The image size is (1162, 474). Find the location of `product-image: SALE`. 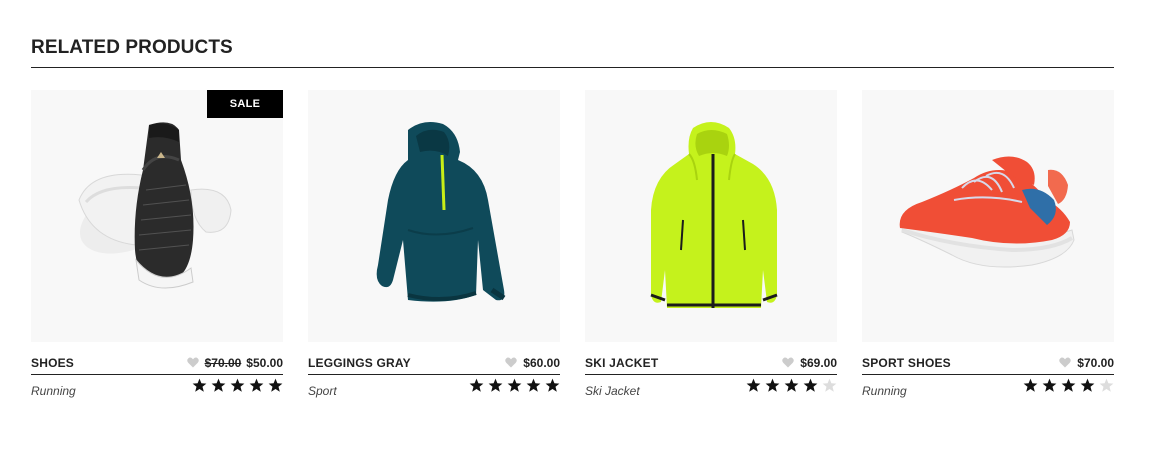

product-image: SALE is located at coordinates (157, 216).